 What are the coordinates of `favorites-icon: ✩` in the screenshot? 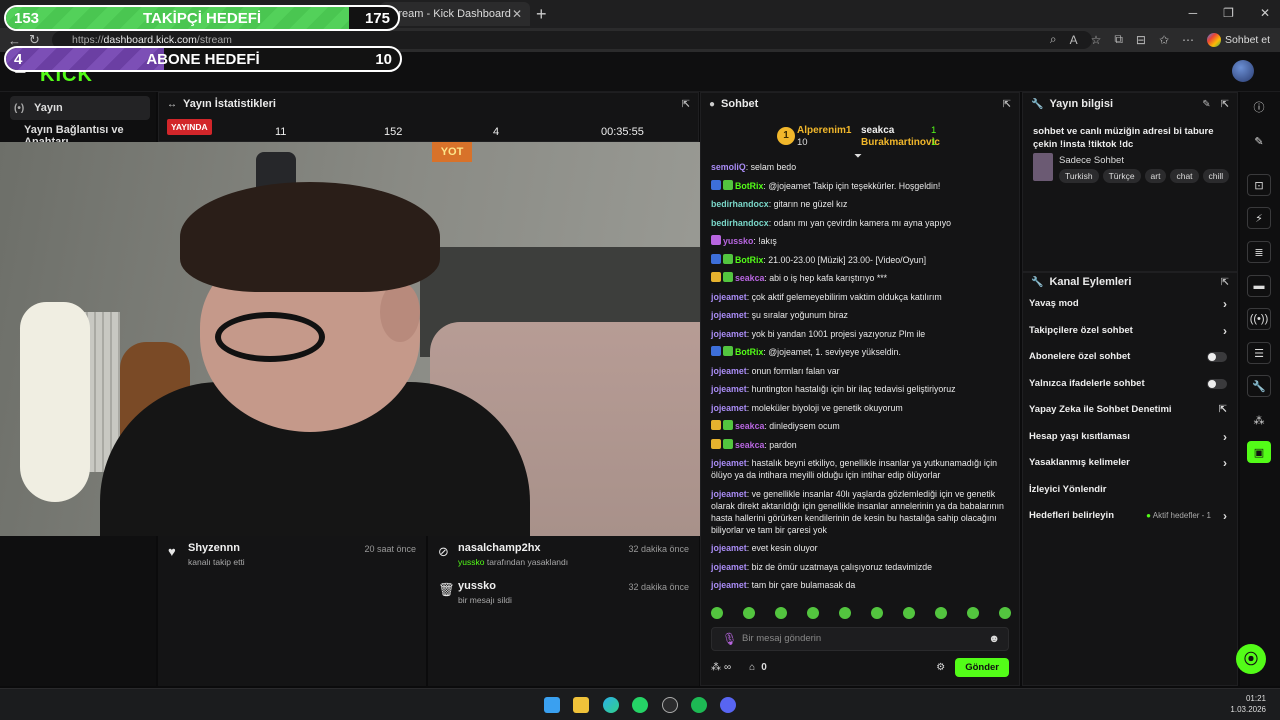 It's located at (1164, 40).